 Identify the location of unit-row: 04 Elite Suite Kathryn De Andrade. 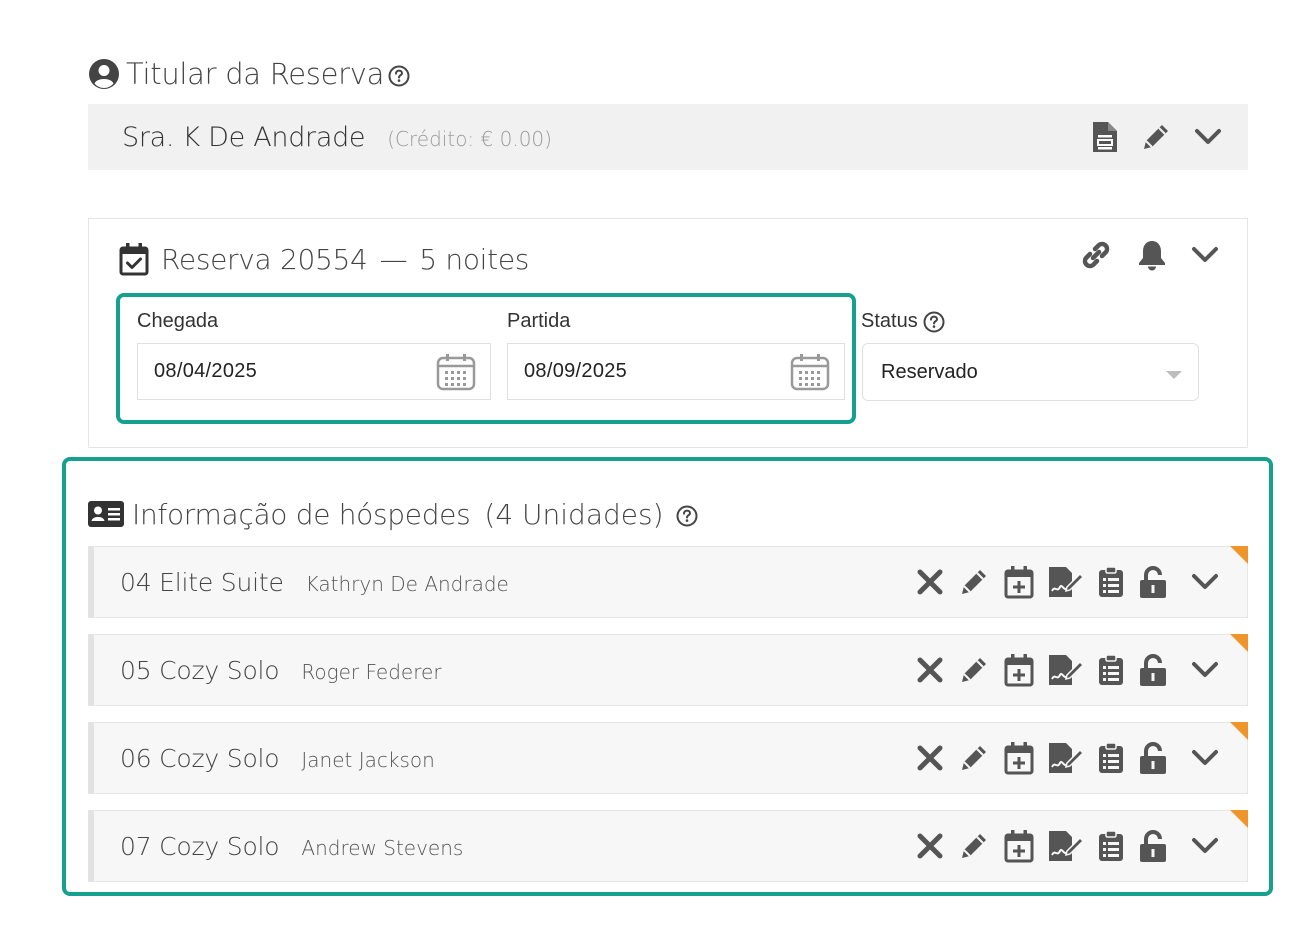
(668, 582).